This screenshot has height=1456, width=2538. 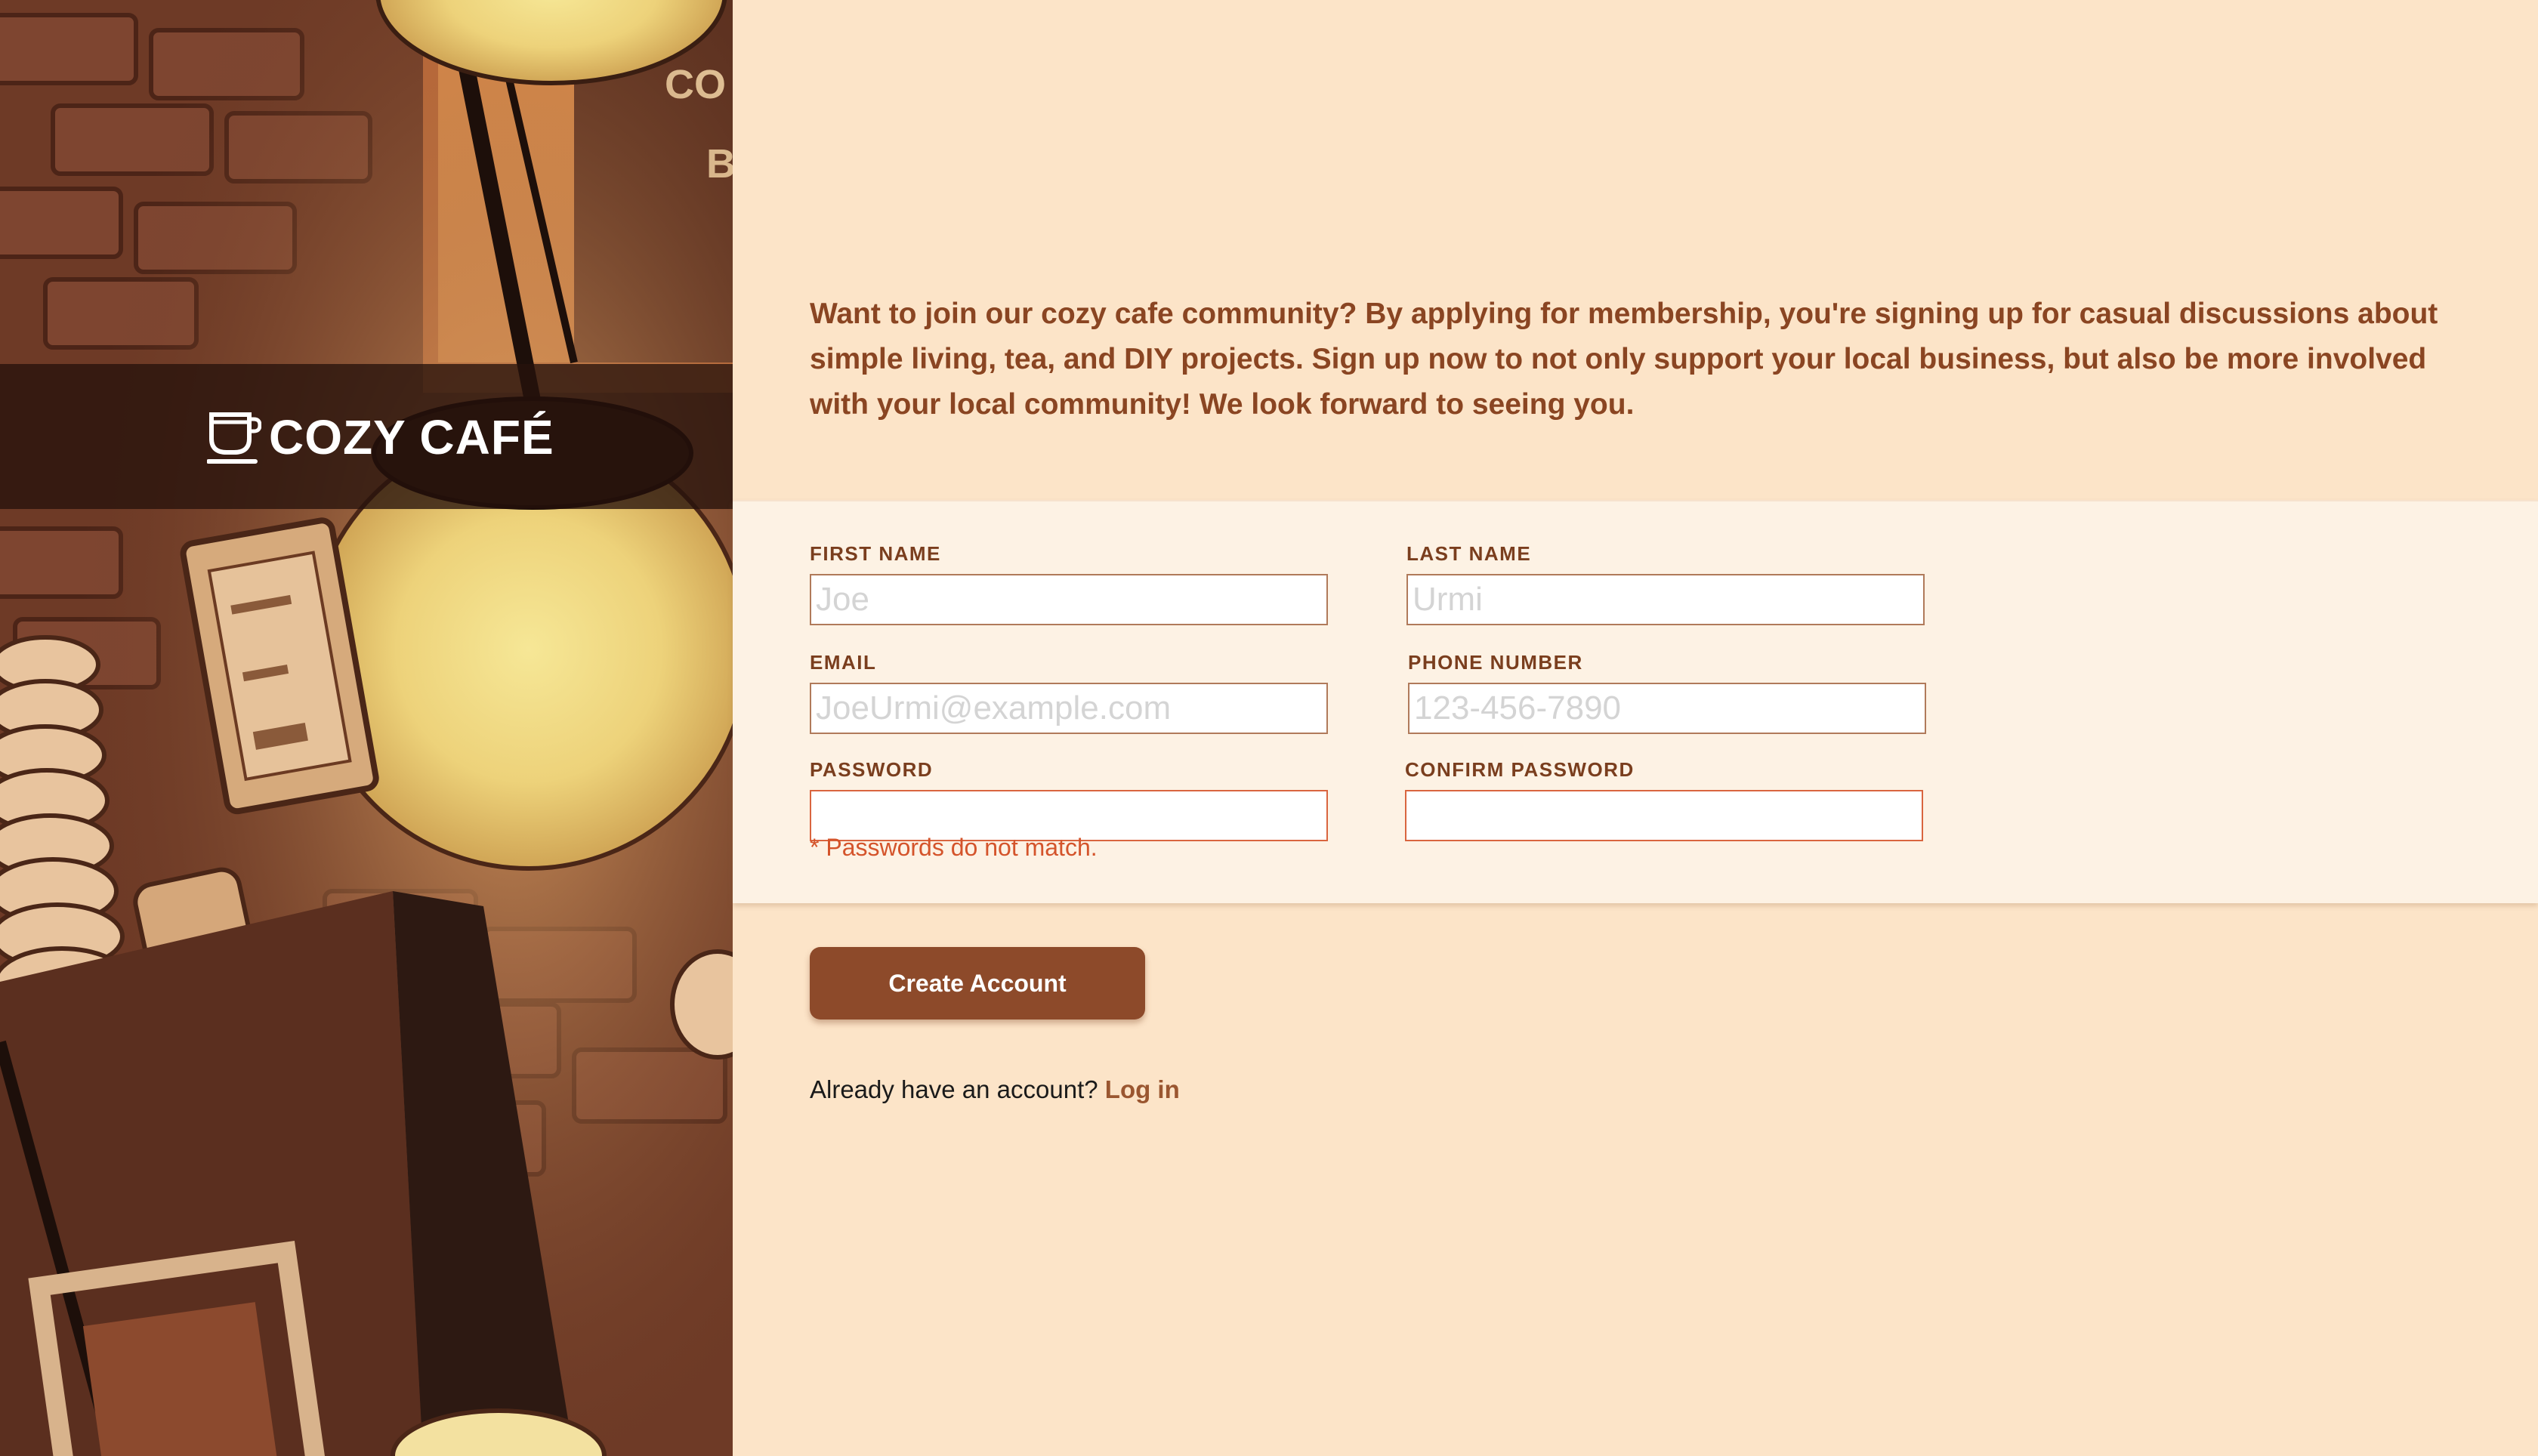 What do you see at coordinates (875, 553) in the screenshot?
I see `first-name-label: FIRST NAME` at bounding box center [875, 553].